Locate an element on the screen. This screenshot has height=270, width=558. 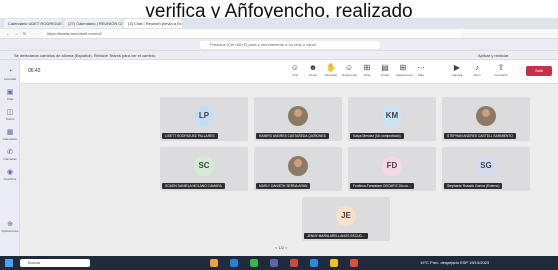
notes-button: ▤ Notas is located at coordinates (385, 70).